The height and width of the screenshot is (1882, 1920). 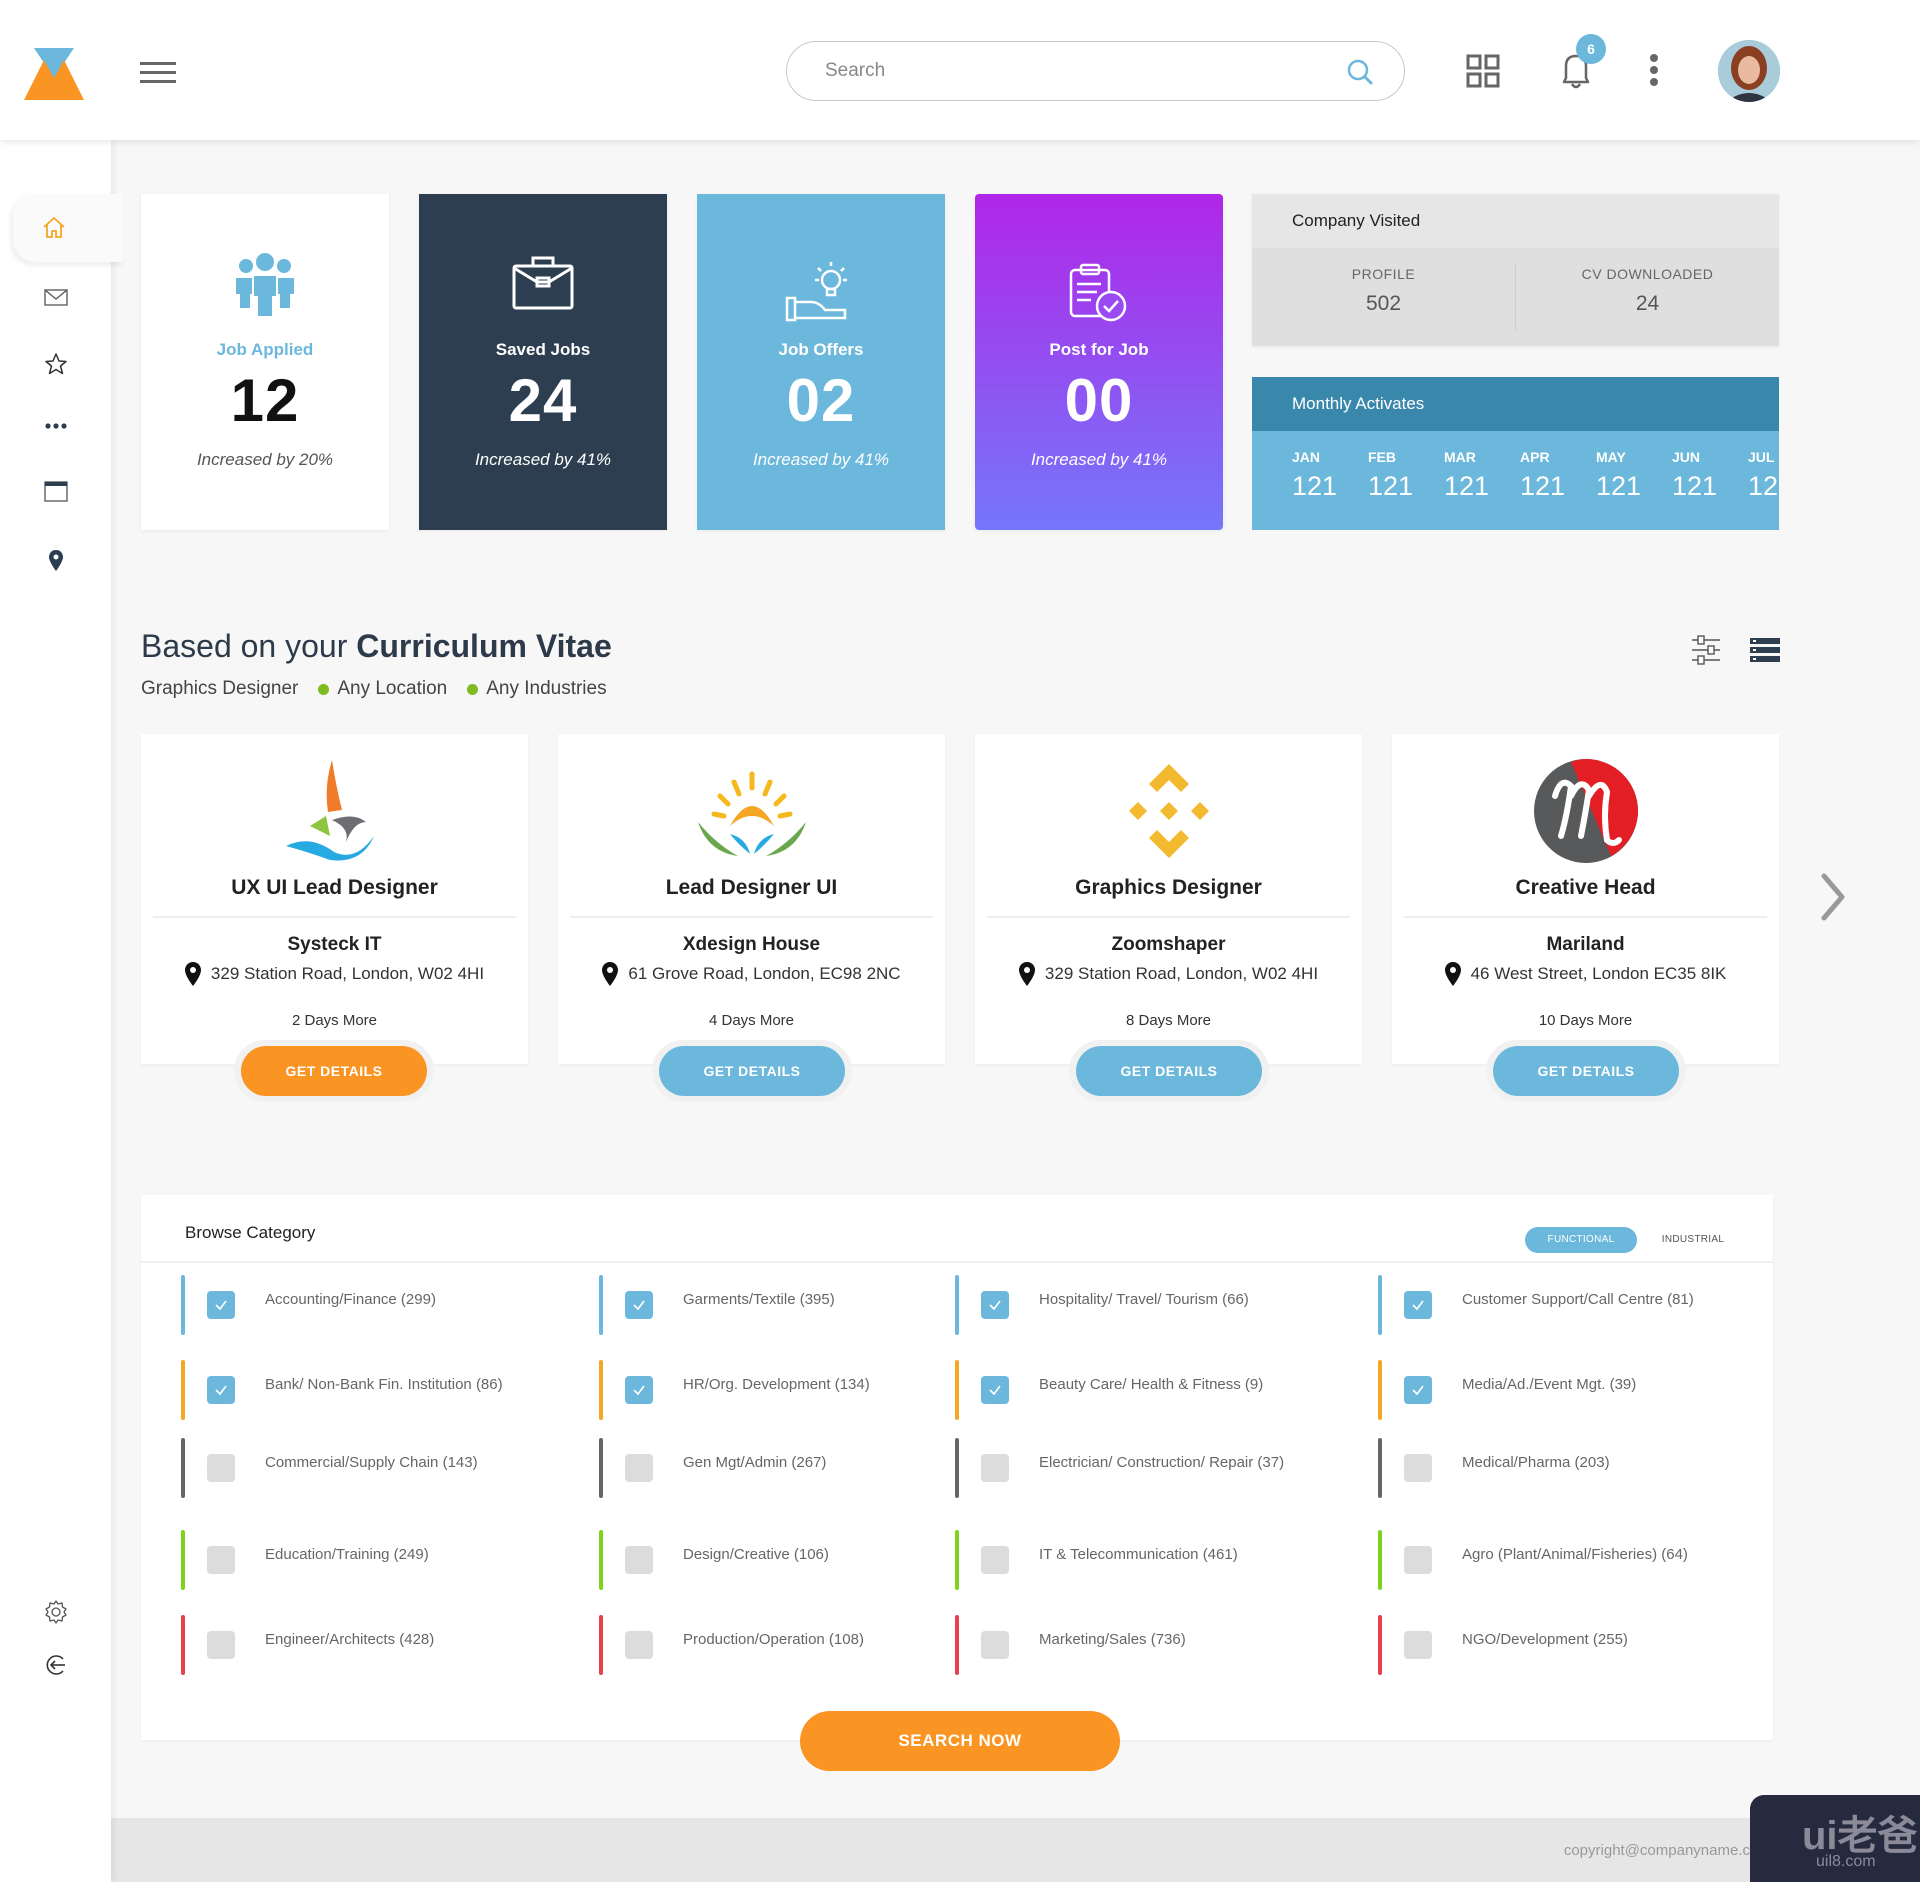 What do you see at coordinates (1507, 1390) in the screenshot?
I see `category-item: Media/Ad./Event Mgt. (39)` at bounding box center [1507, 1390].